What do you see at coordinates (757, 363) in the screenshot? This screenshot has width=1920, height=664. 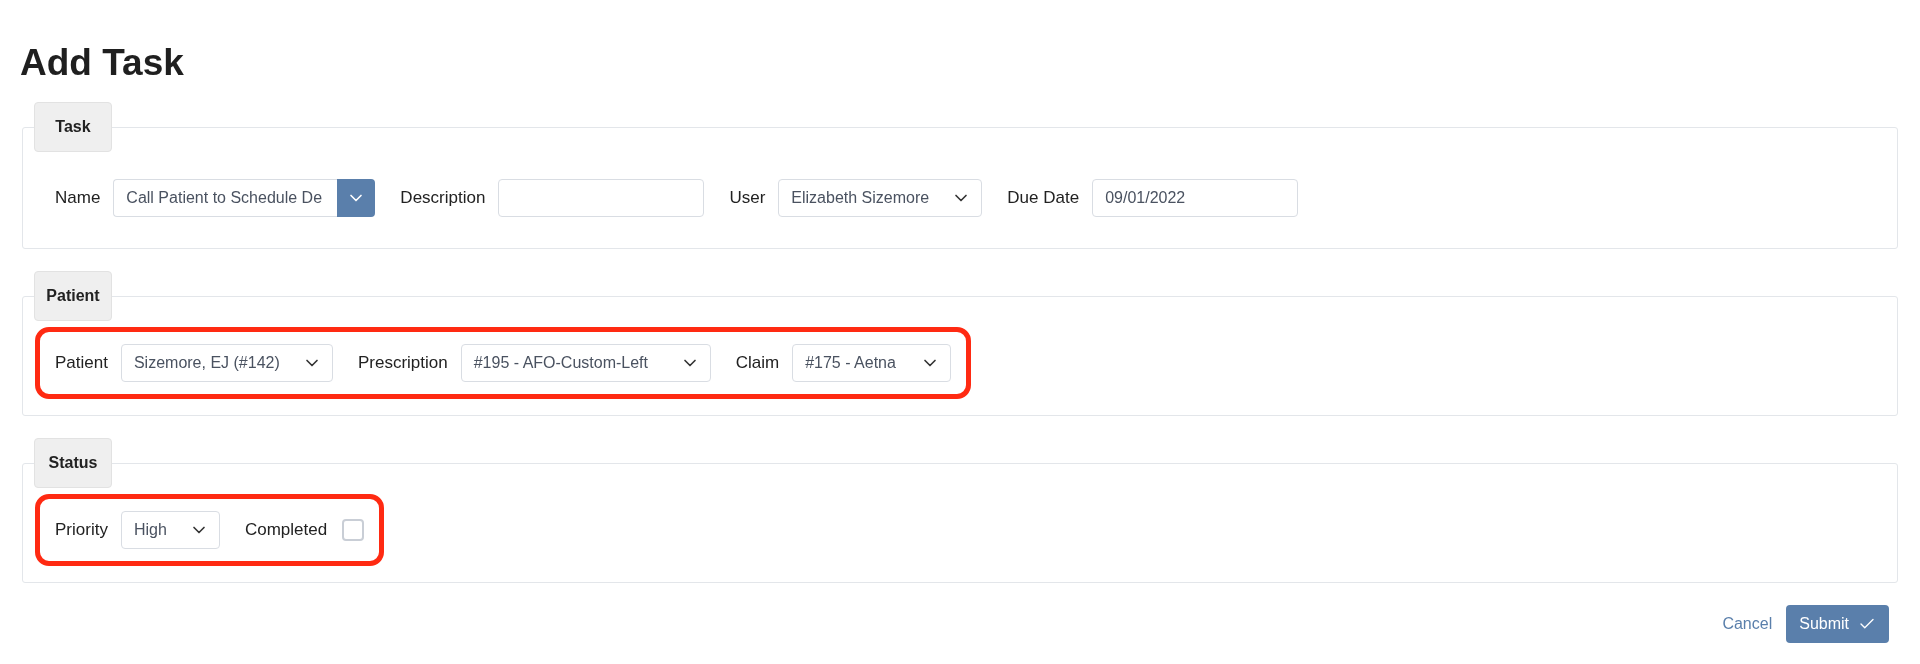 I see `field-label: Claim` at bounding box center [757, 363].